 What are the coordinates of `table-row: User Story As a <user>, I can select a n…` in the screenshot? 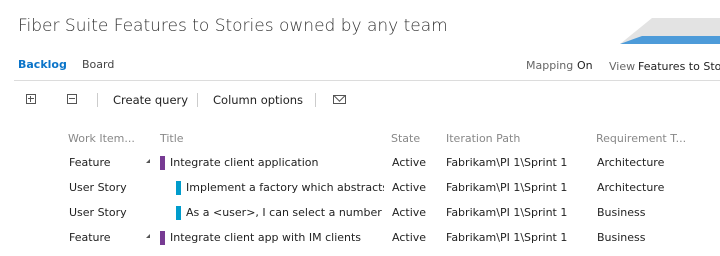 It's located at (360, 218).